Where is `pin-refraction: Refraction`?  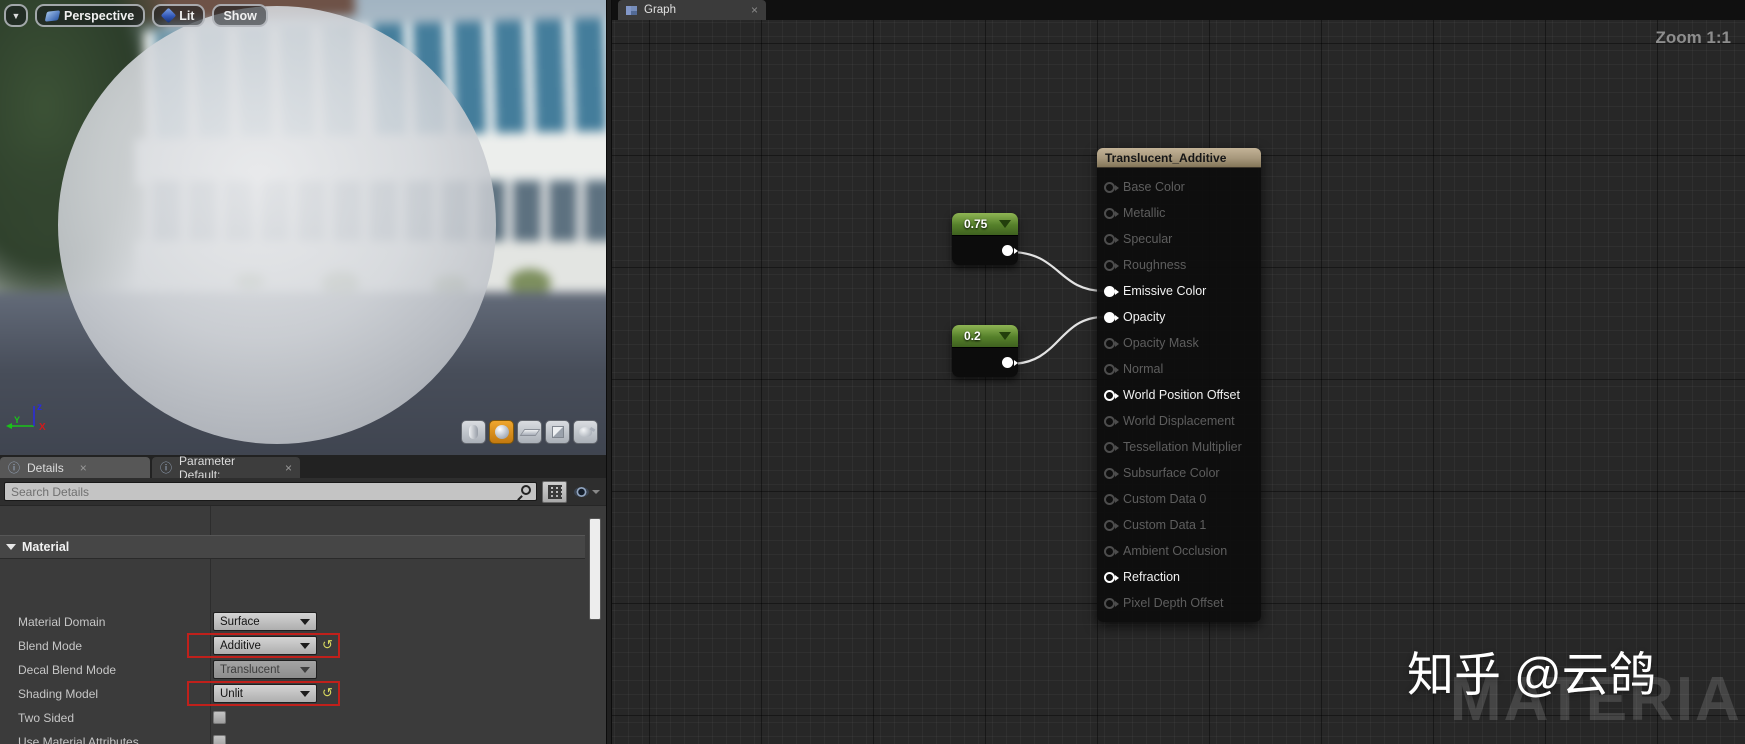 pin-refraction: Refraction is located at coordinates (1179, 577).